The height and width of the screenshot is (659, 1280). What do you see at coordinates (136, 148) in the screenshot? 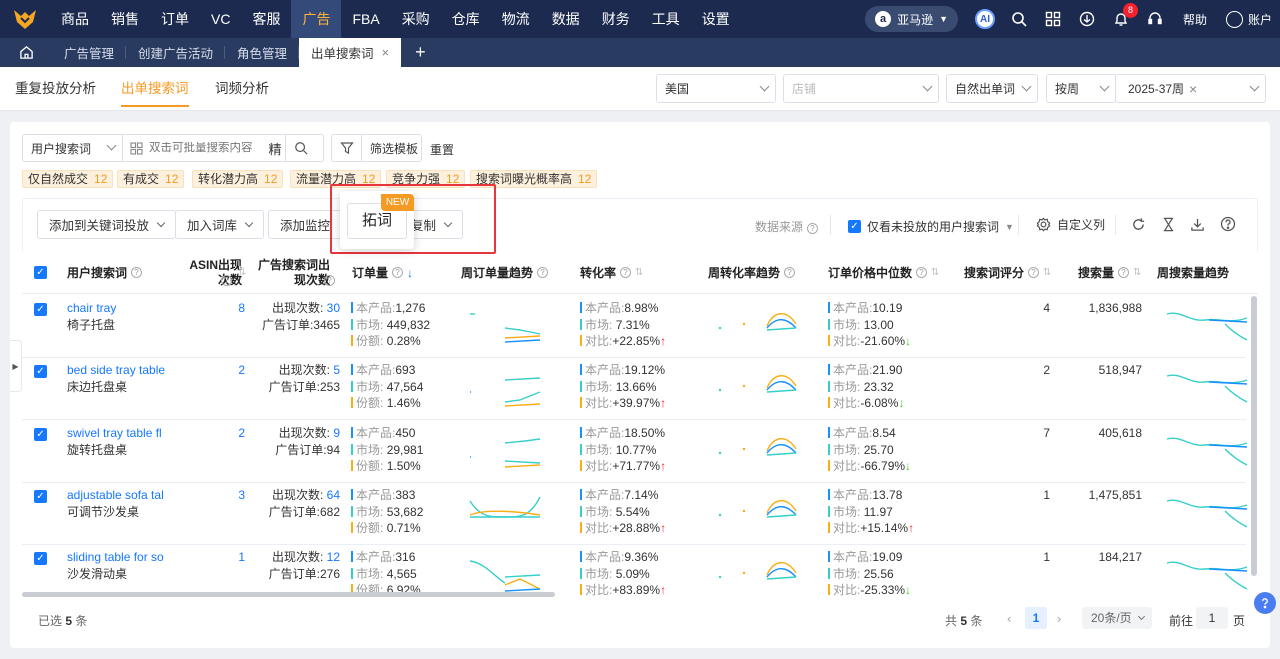
I see `batch-grid-icon` at bounding box center [136, 148].